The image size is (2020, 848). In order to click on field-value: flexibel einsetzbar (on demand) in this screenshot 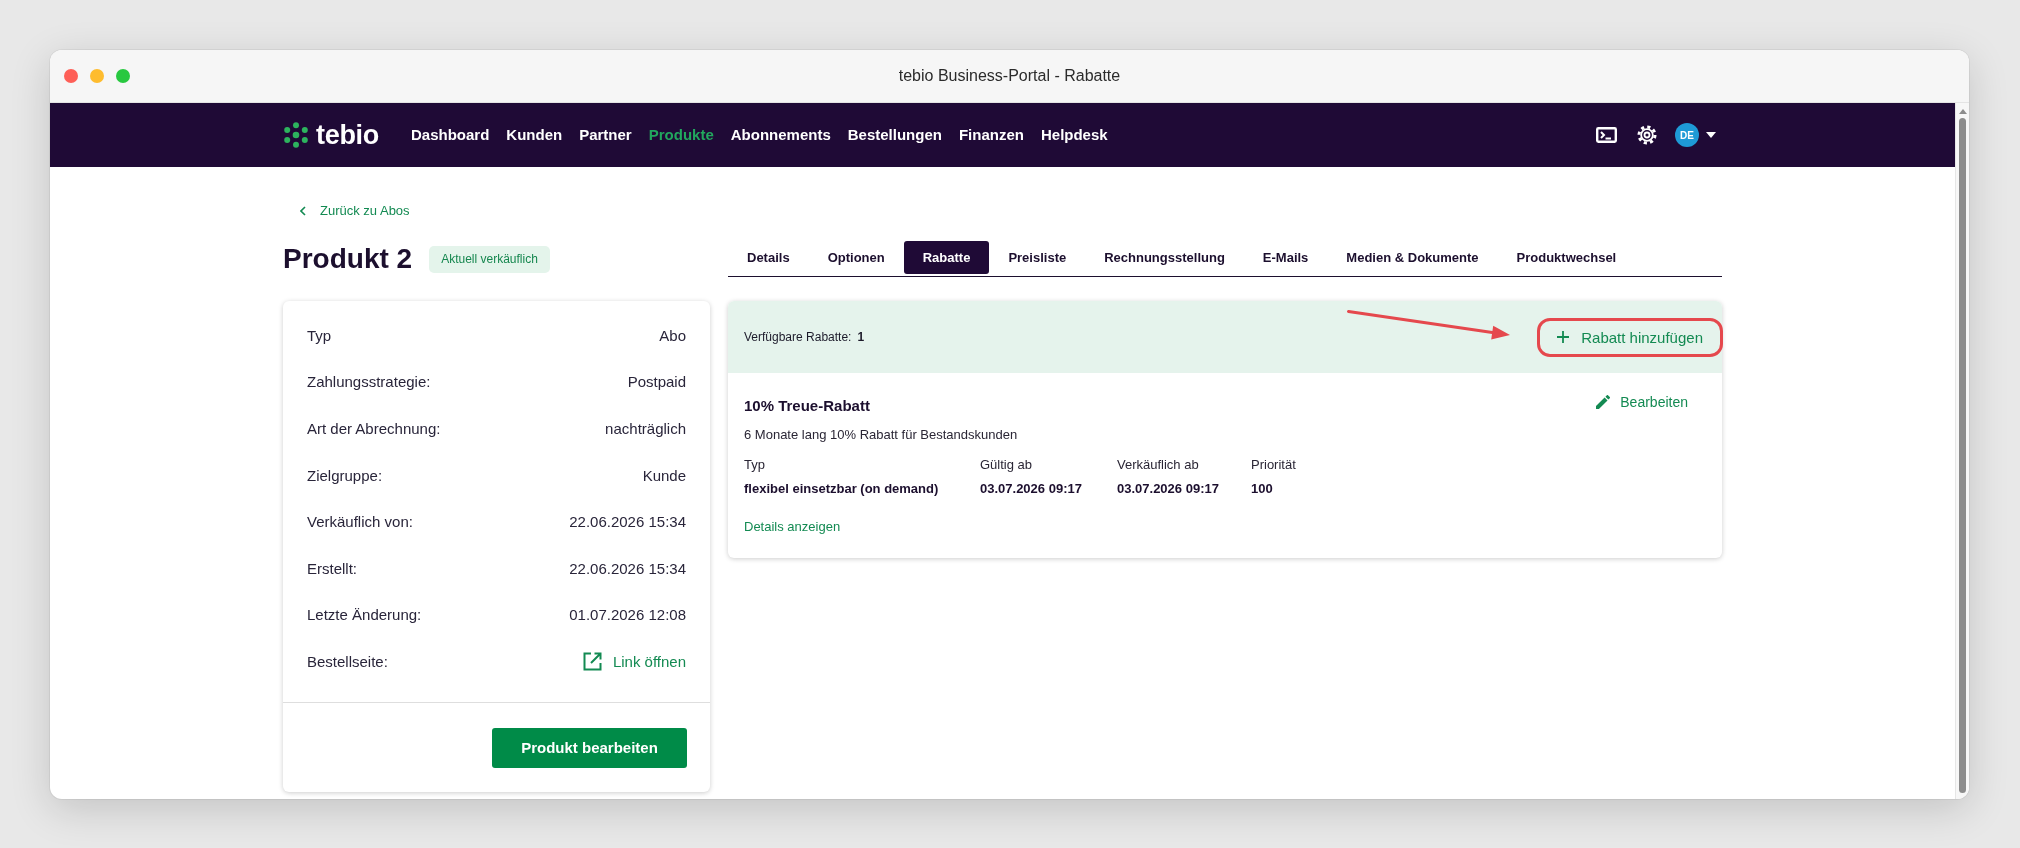, I will do `click(842, 489)`.